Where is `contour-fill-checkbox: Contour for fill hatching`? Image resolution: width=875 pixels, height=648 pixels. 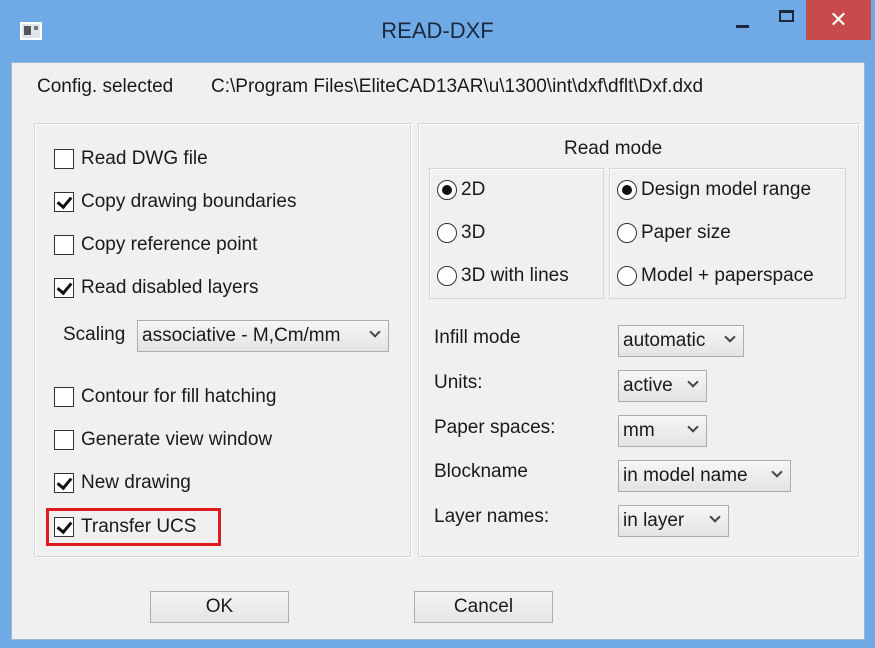 contour-fill-checkbox: Contour for fill hatching is located at coordinates (165, 397).